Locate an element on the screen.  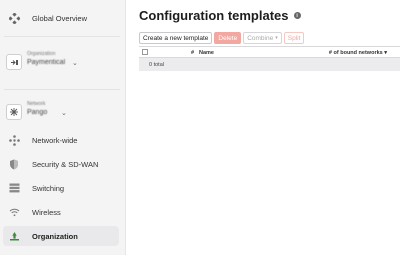
sidebar-item-organization: Organization is located at coordinates (61, 236).